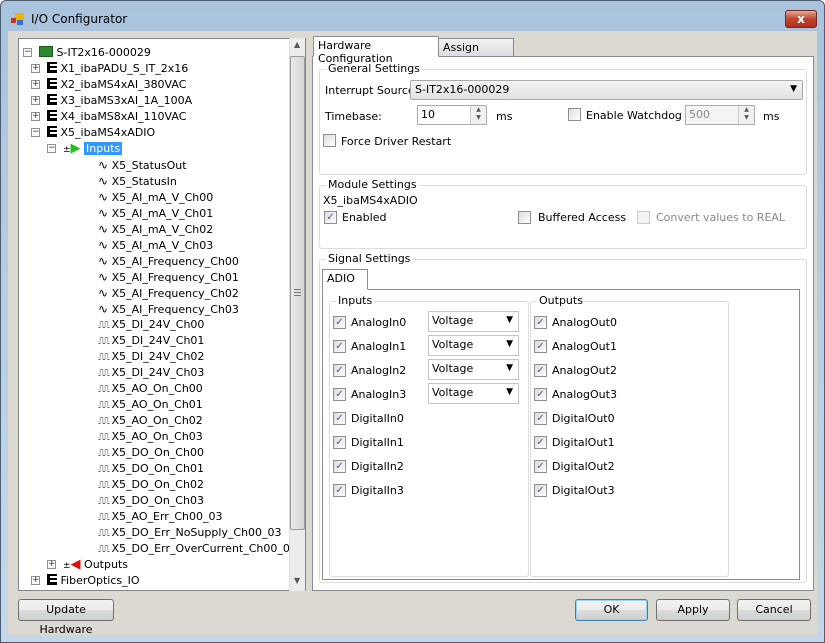 The width and height of the screenshot is (825, 643). I want to click on tree-item: ⎍⎍ X5_AO_On_Ch03, so click(150, 437).